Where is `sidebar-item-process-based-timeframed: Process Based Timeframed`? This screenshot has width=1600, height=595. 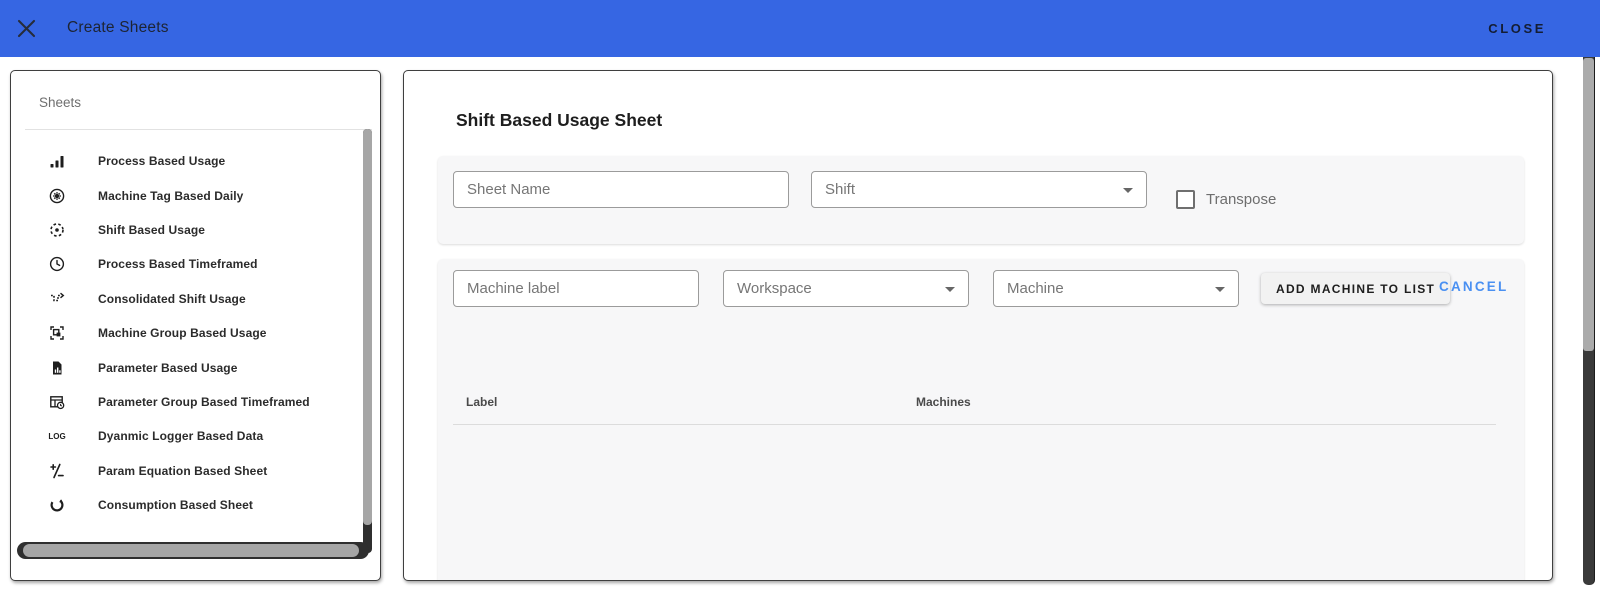 sidebar-item-process-based-timeframed: Process Based Timeframed is located at coordinates (187, 264).